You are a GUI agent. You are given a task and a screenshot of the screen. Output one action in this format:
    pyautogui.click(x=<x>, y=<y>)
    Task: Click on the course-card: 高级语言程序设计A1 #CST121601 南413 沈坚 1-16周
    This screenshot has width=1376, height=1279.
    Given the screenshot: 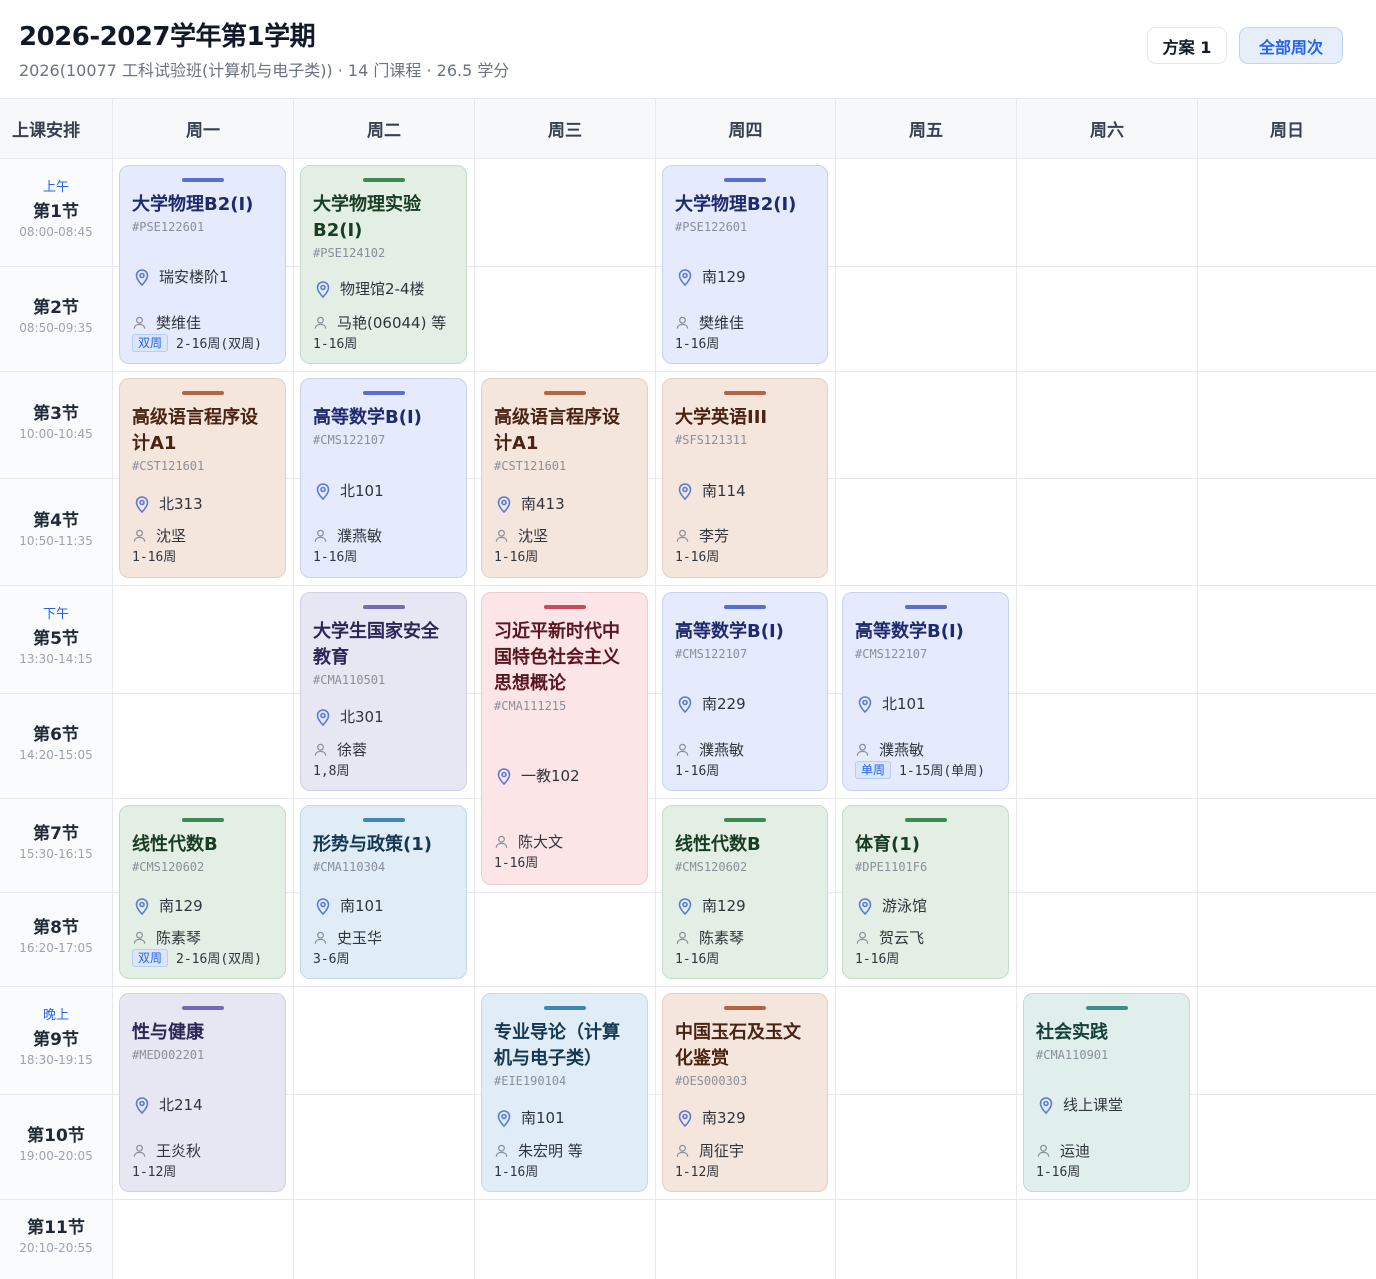 What is the action you would take?
    pyautogui.click(x=564, y=478)
    